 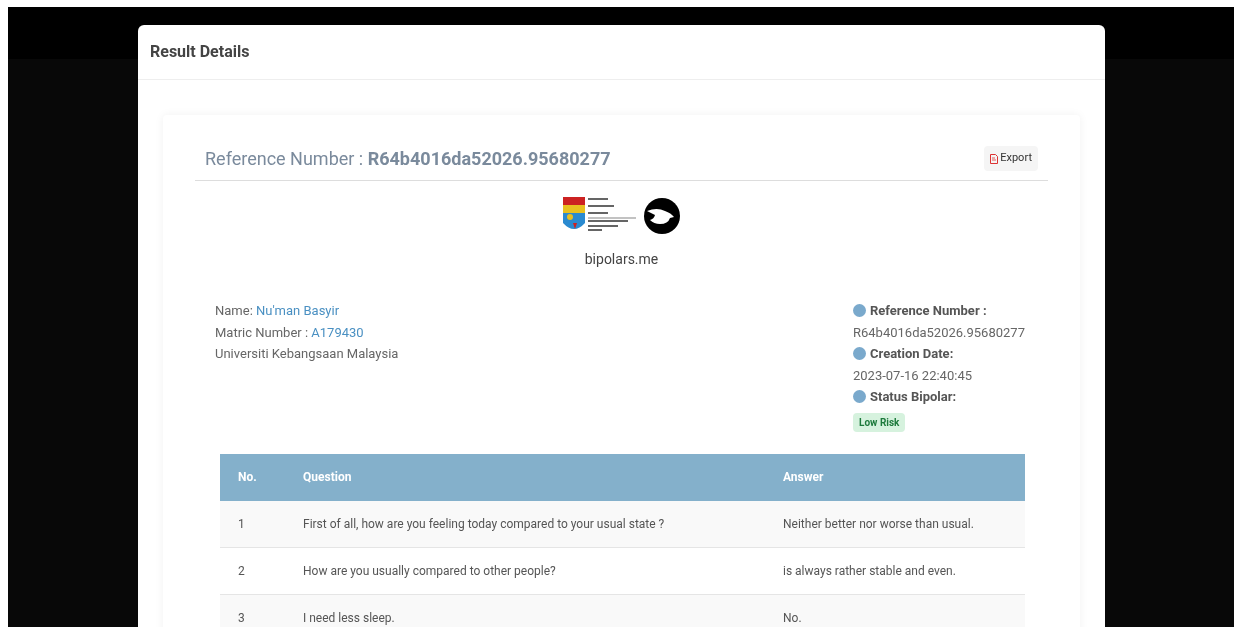 What do you see at coordinates (252, 524) in the screenshot?
I see `table-cell: 1` at bounding box center [252, 524].